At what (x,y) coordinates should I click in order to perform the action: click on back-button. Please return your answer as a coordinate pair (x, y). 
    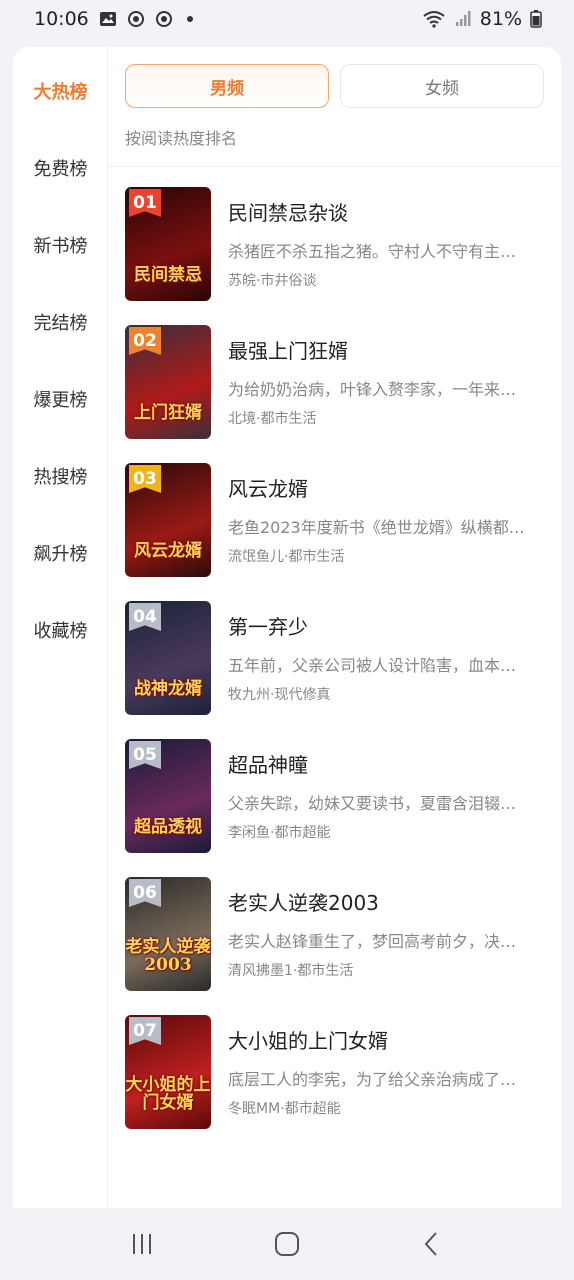
    Looking at the image, I should click on (432, 1244).